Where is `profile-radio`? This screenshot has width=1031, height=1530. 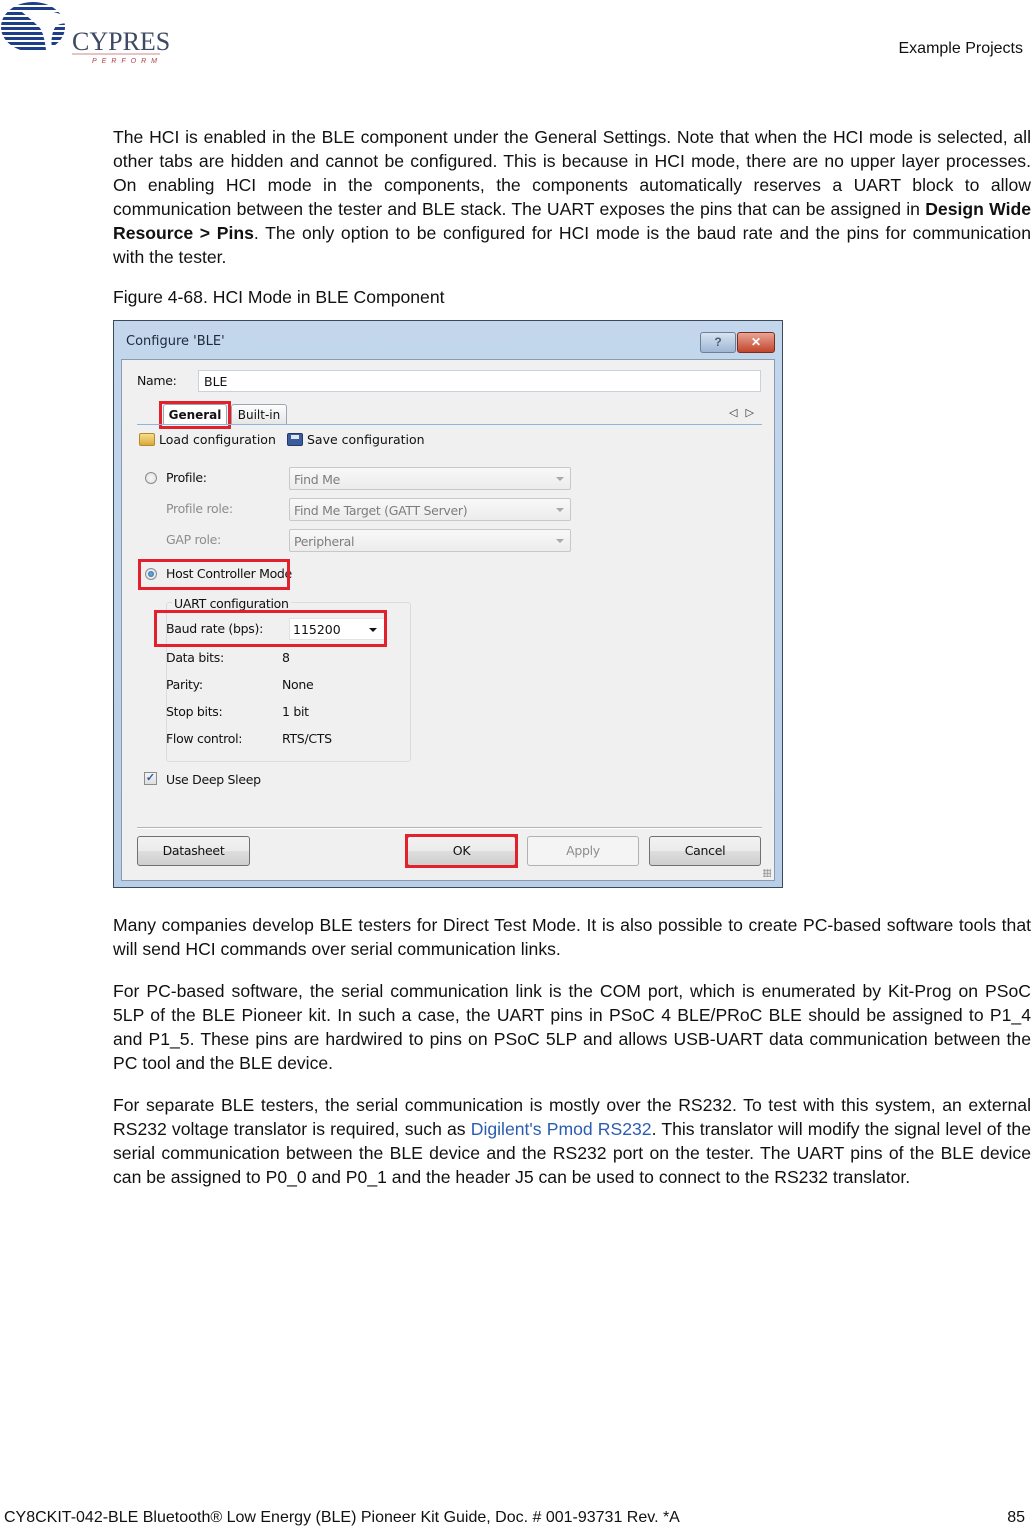 profile-radio is located at coordinates (151, 478).